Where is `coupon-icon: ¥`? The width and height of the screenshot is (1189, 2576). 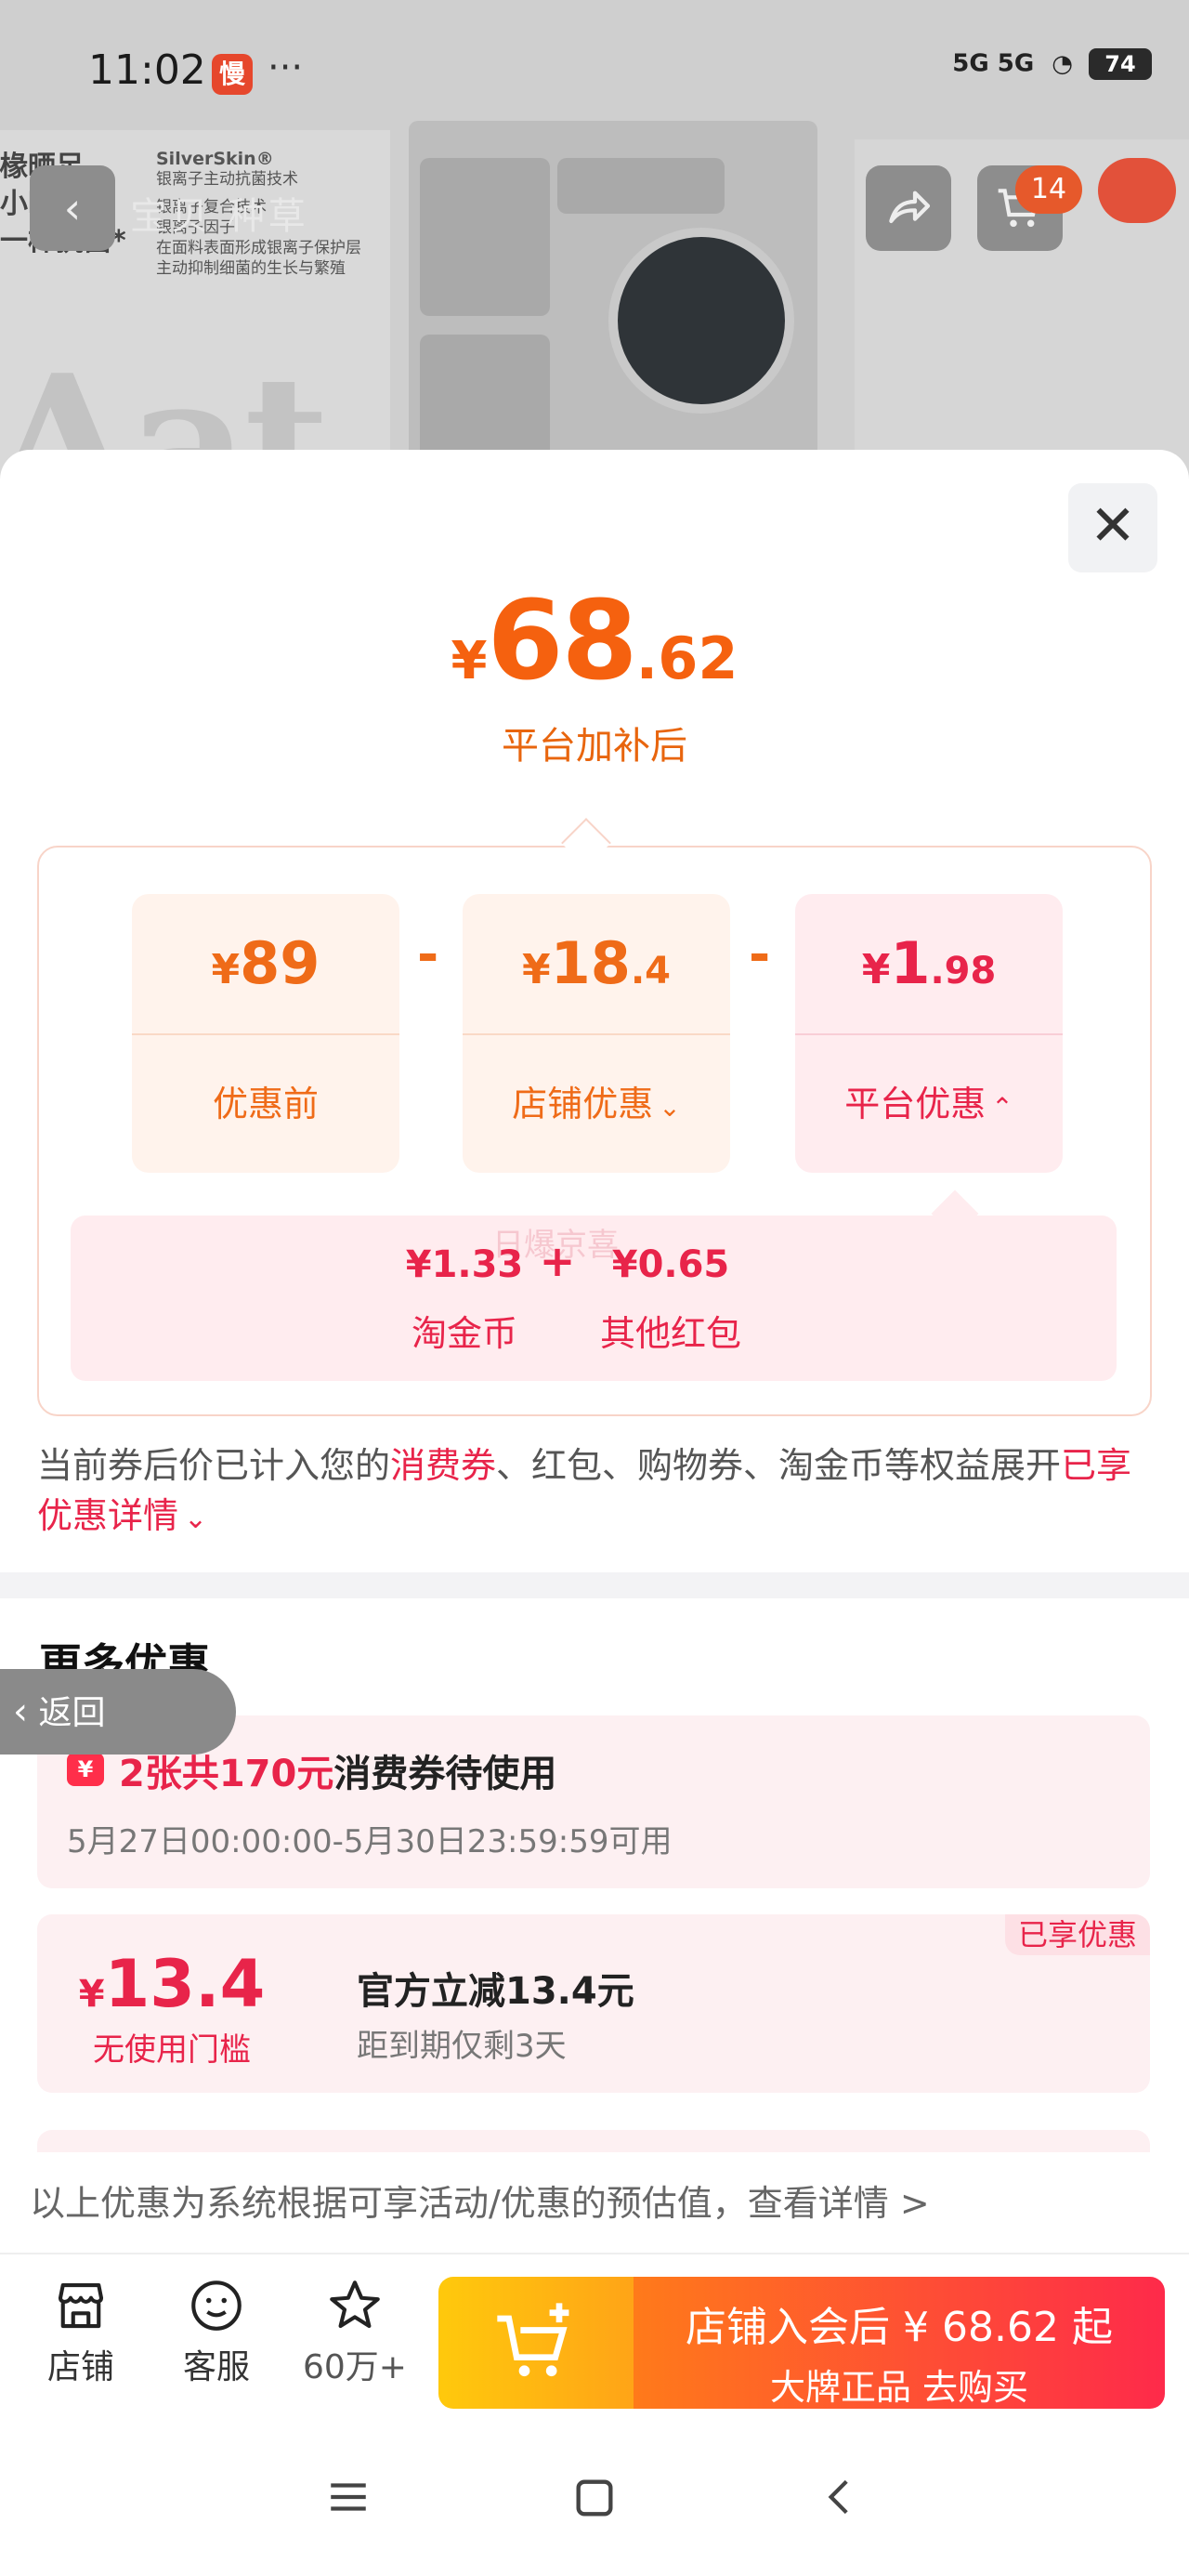 coupon-icon: ¥ is located at coordinates (85, 1769).